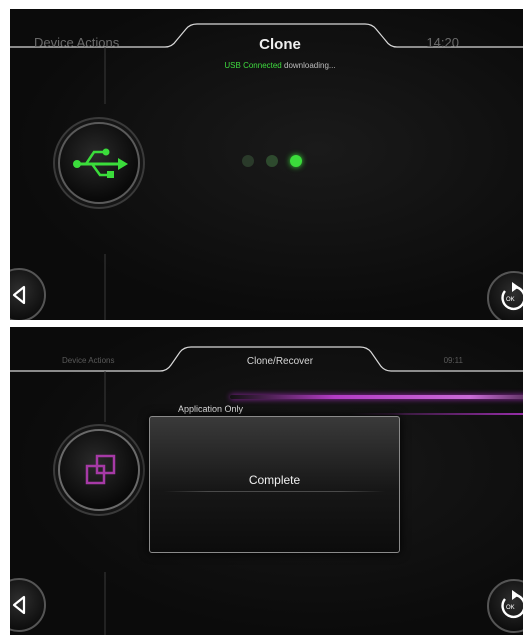 This screenshot has width=529, height=637. I want to click on usb-badge, so click(99, 163).